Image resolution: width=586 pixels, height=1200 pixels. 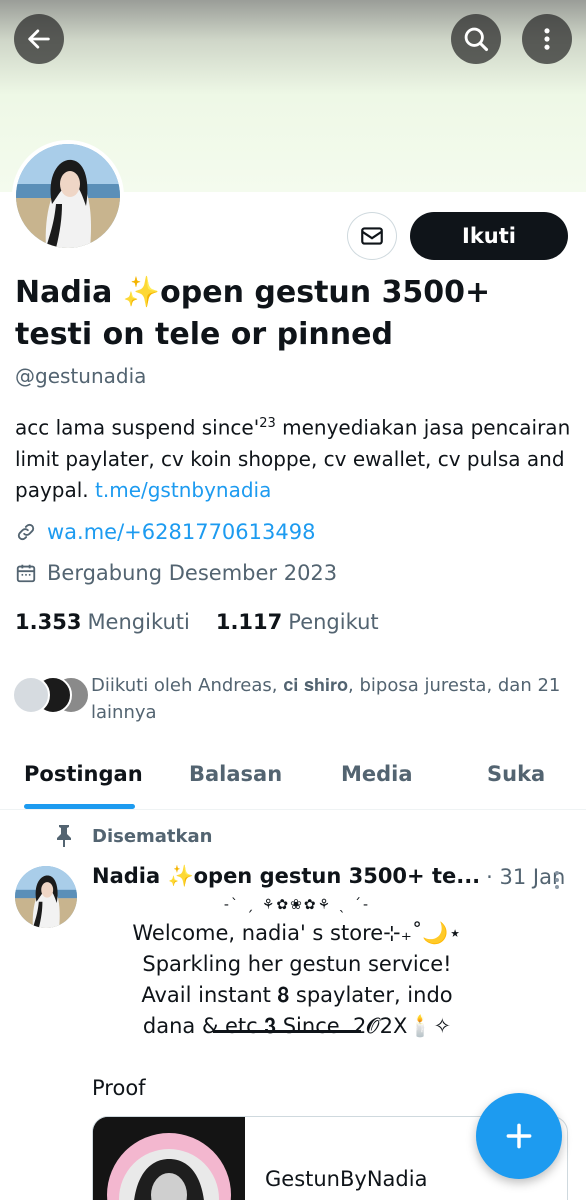 I want to click on website-row: wa.me/+6281770613498, so click(x=165, y=532).